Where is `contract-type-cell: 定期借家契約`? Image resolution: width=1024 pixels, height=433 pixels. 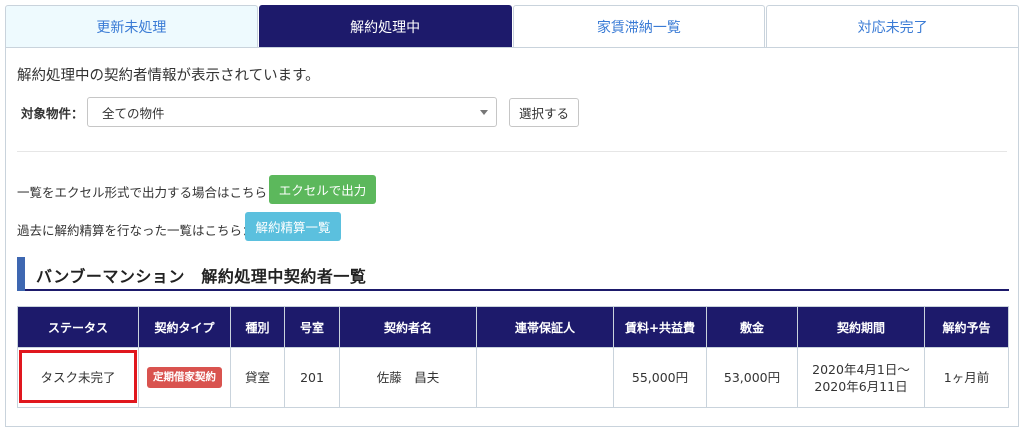 contract-type-cell: 定期借家契約 is located at coordinates (184, 377).